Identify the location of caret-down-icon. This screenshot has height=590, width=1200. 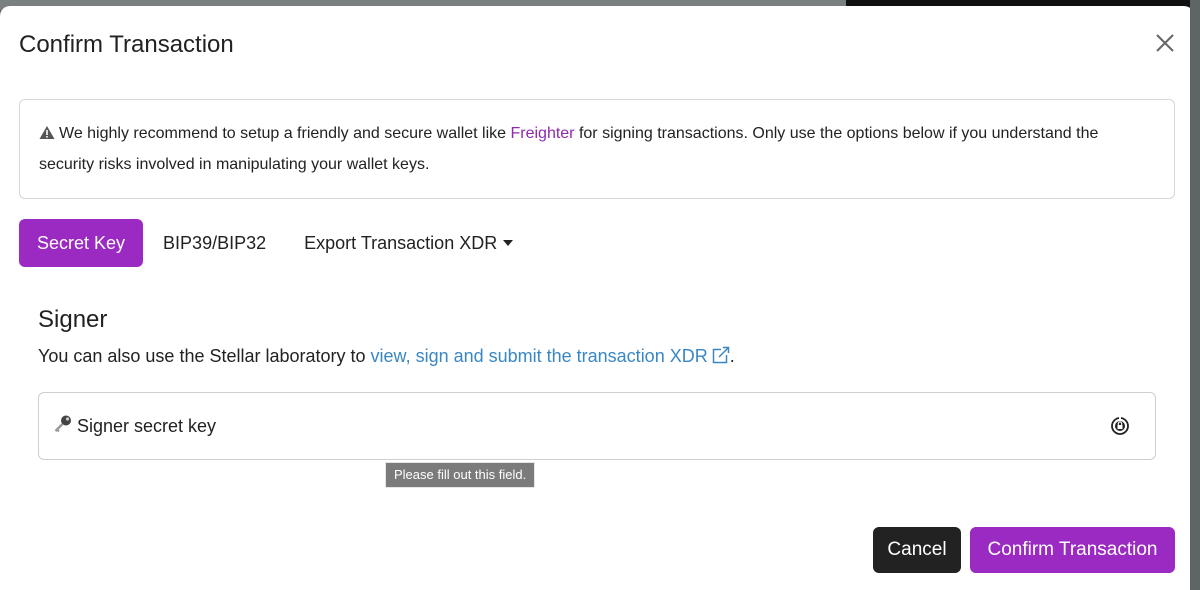
(508, 243).